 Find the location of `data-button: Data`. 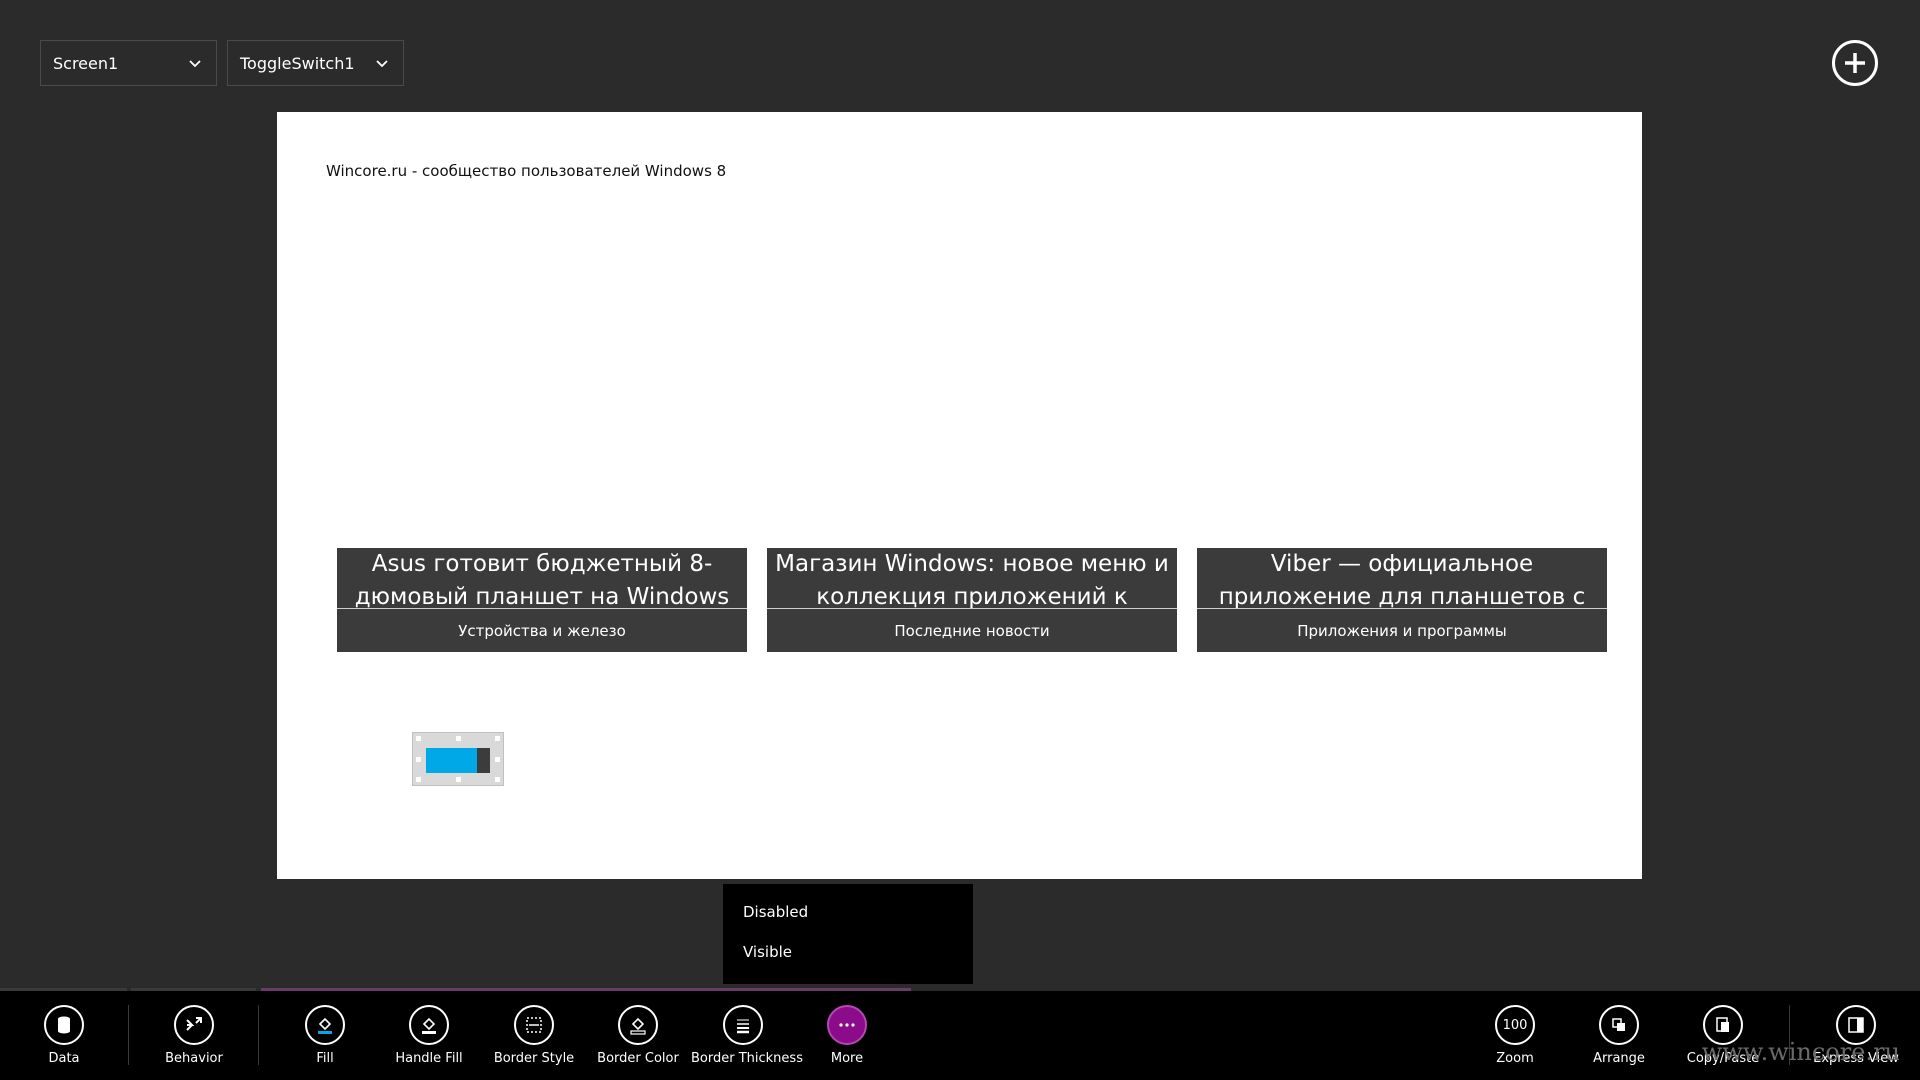

data-button: Data is located at coordinates (64, 1035).